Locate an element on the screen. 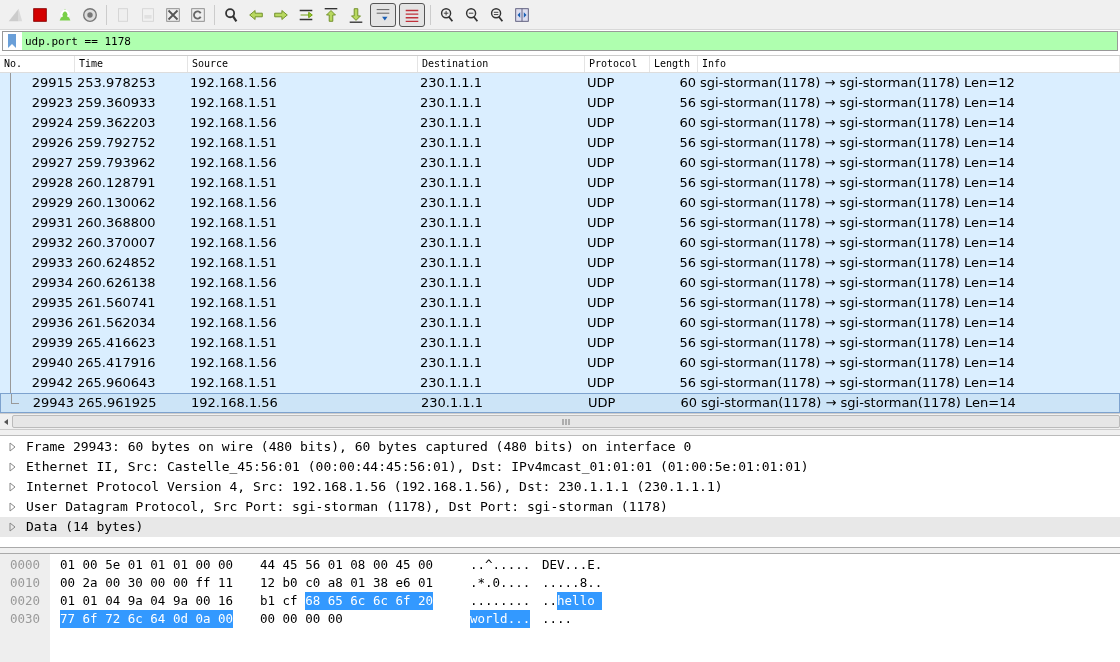  scrollbar-thumb is located at coordinates (566, 421).